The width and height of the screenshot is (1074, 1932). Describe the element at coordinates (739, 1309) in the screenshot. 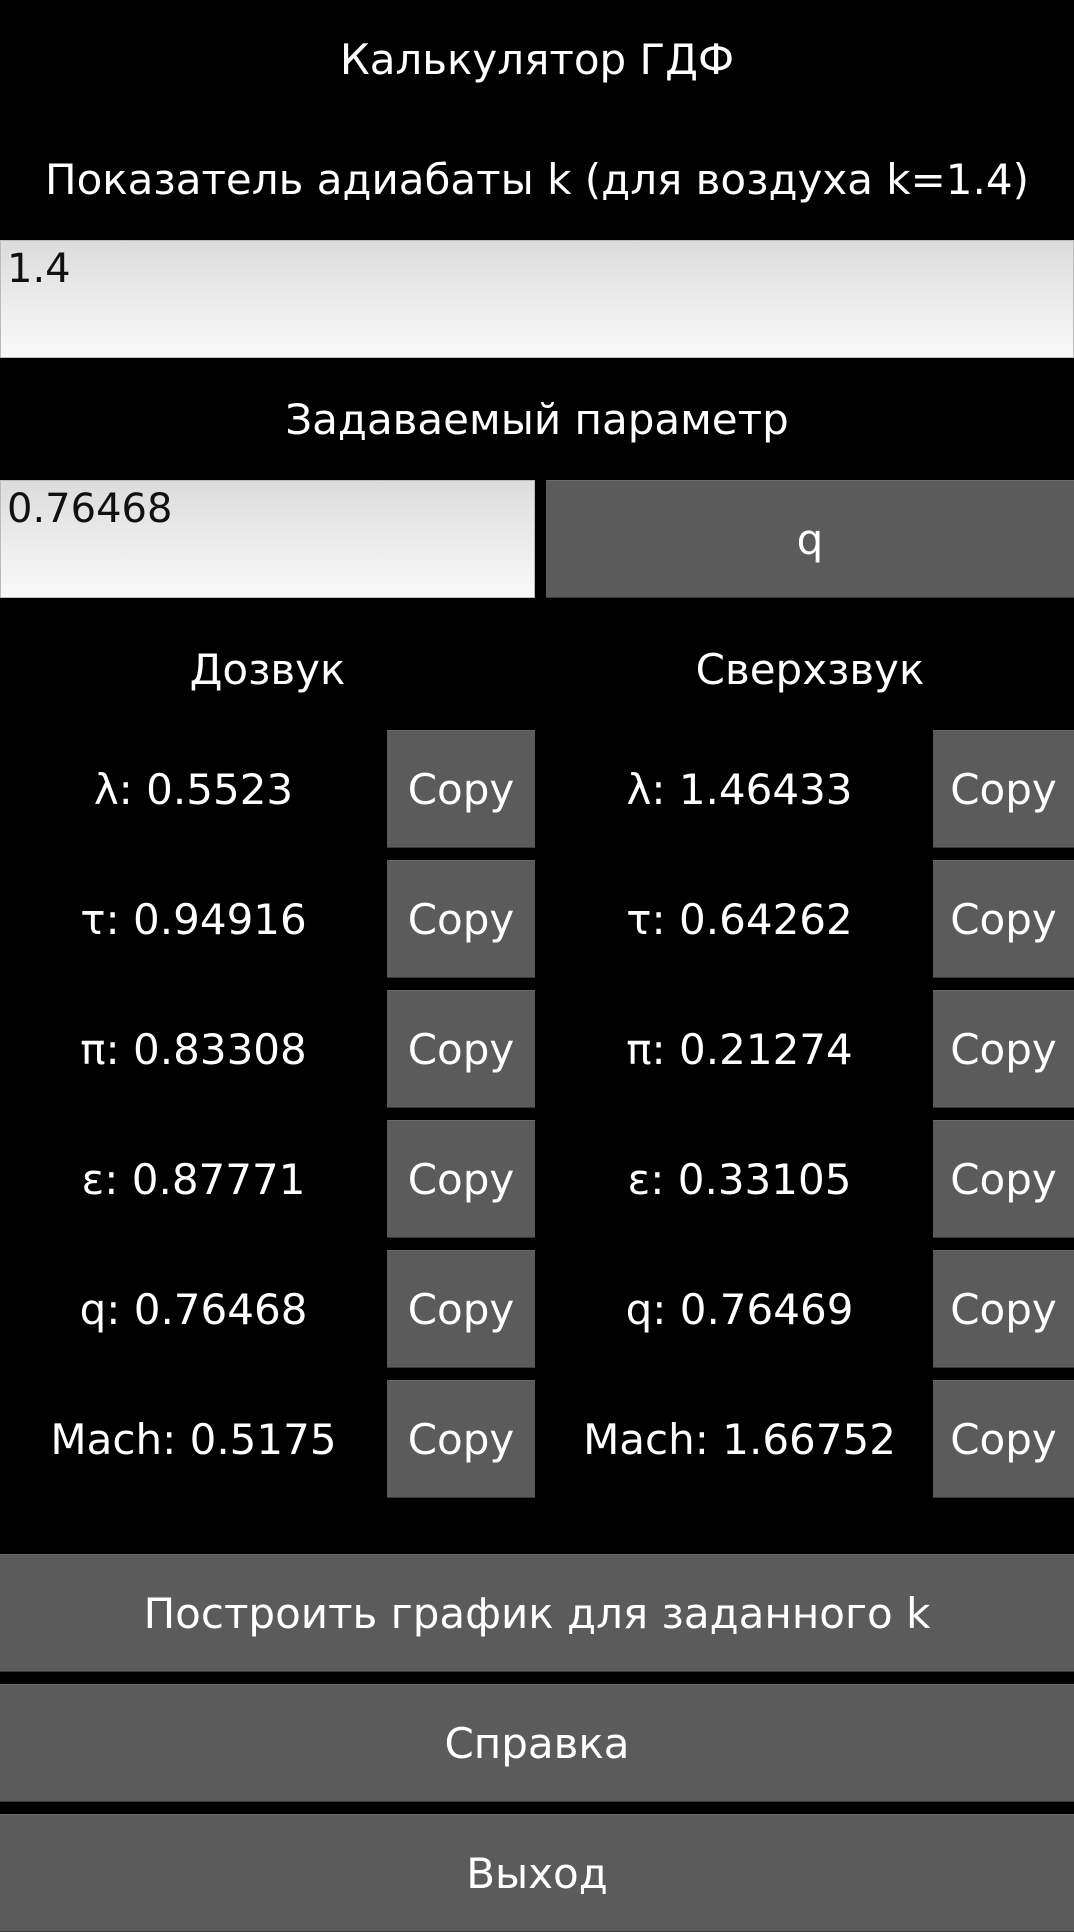

I see `supersonic-value: q: 0.76469` at that location.